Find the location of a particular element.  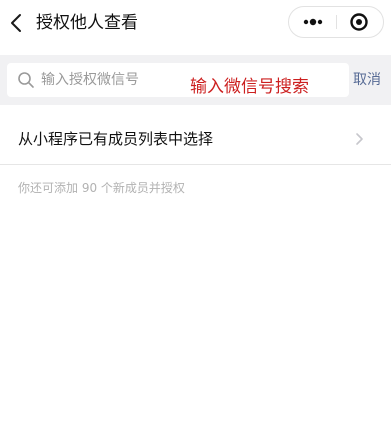

target-close-icon is located at coordinates (360, 22).